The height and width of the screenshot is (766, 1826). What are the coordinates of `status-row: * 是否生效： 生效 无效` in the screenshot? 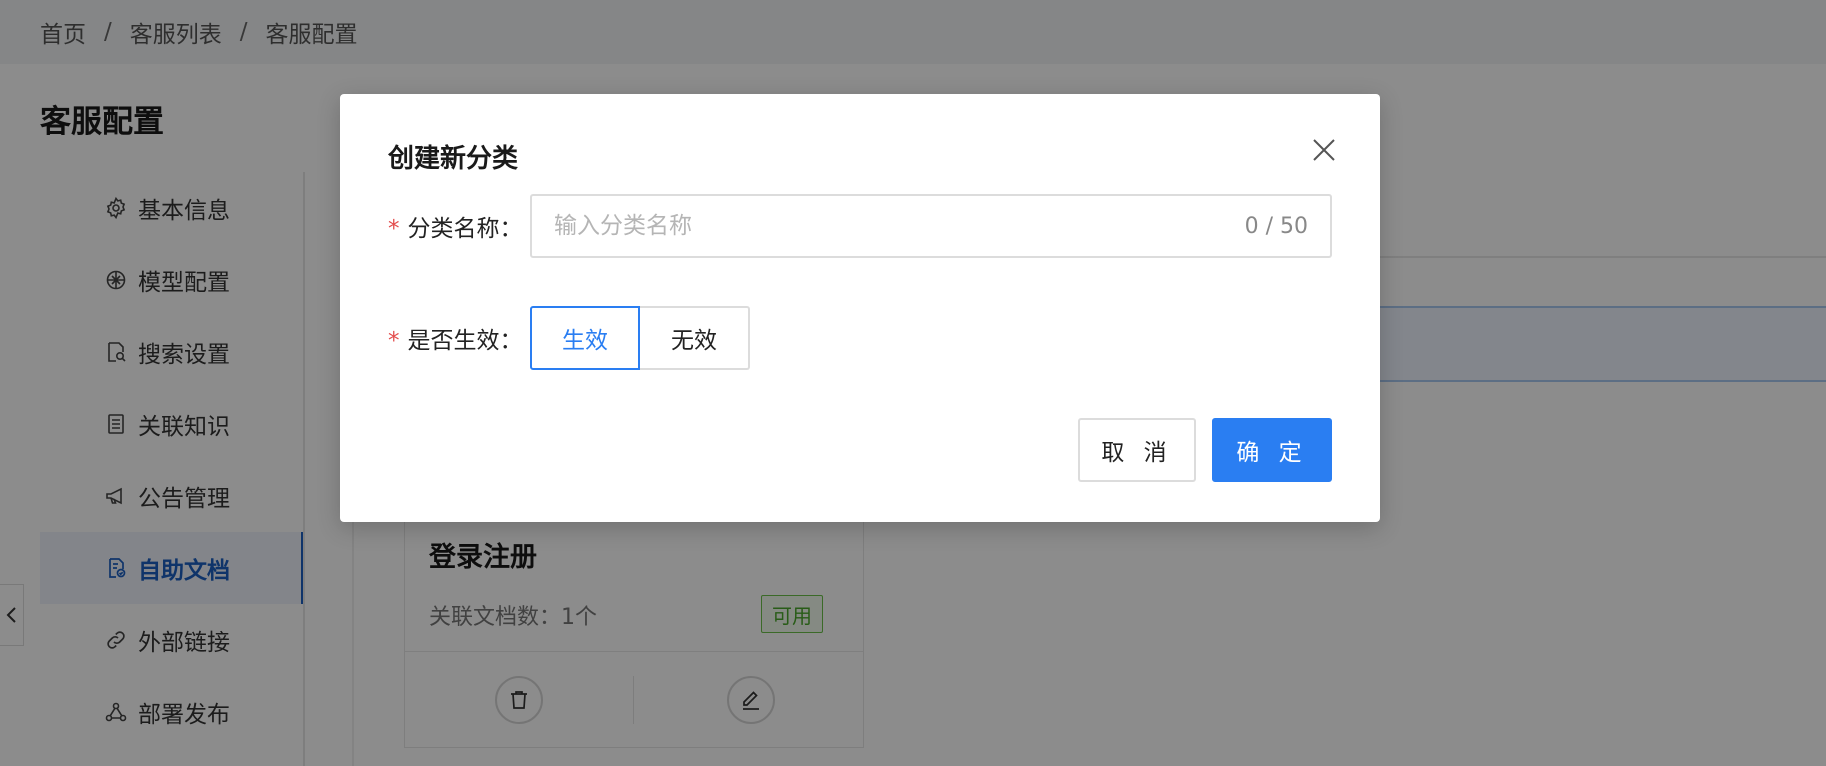 It's located at (569, 338).